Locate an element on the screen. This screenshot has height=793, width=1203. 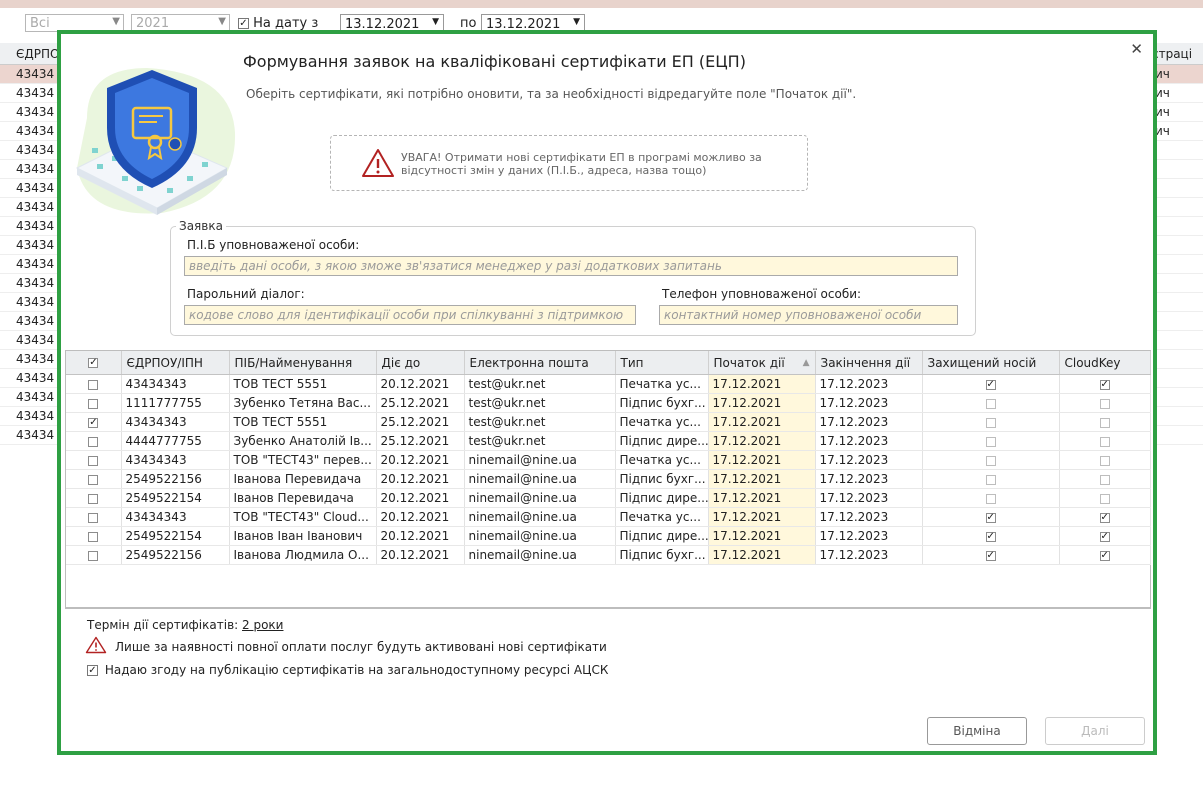
col-header-type: Тип is located at coordinates (662, 363).